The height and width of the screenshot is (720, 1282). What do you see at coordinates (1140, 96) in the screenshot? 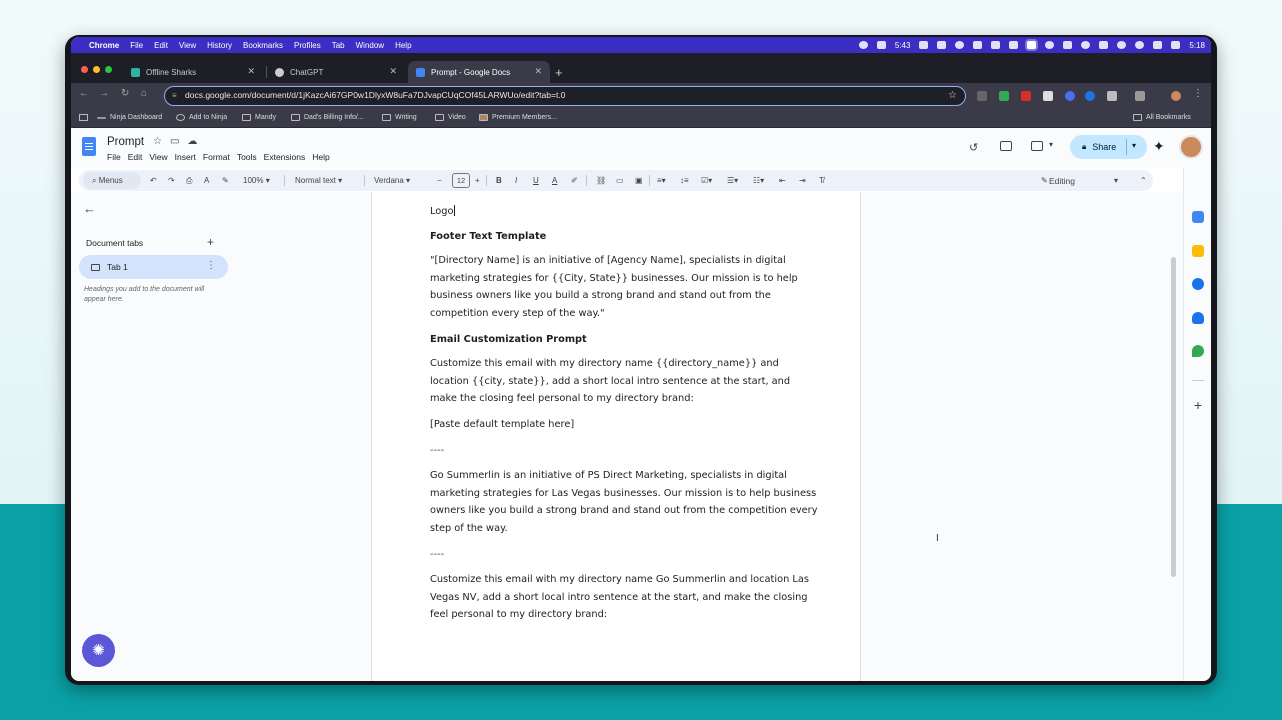
I see `reading-list-icon` at bounding box center [1140, 96].